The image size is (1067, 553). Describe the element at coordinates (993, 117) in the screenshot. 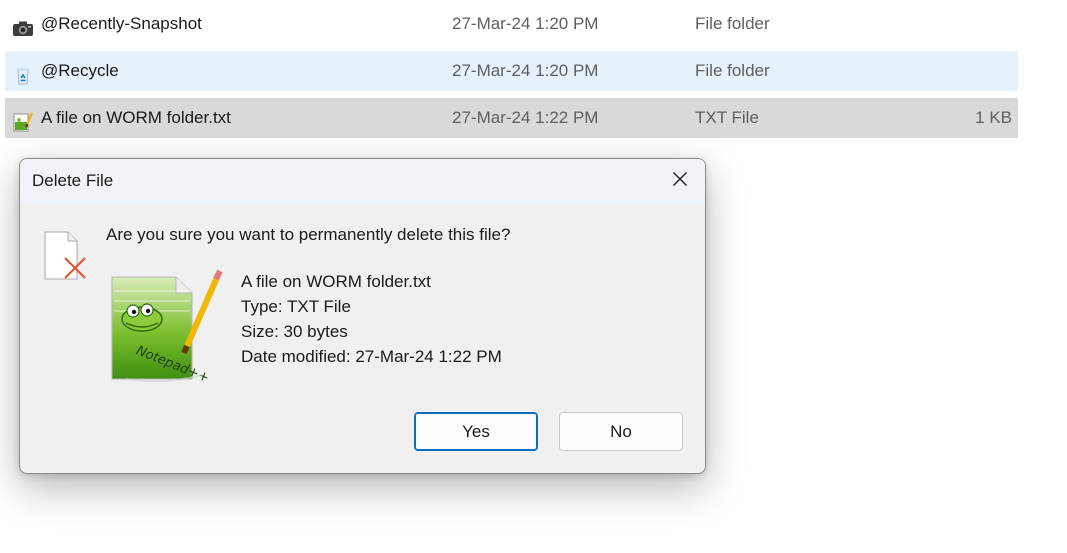

I see `file-size: 1 KB` at that location.